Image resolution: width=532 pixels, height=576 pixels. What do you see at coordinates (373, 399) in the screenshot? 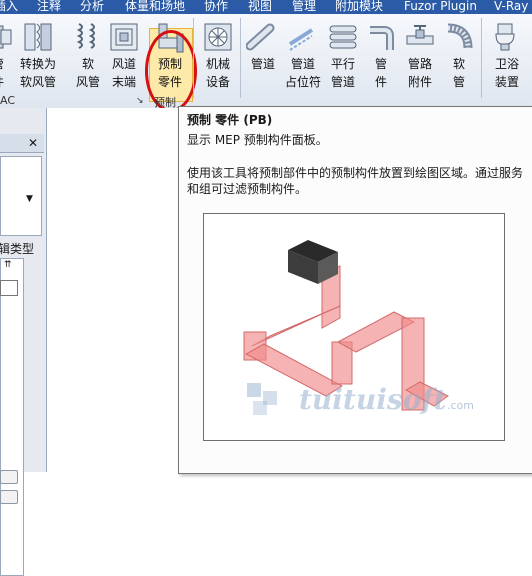
I see `watermark-text: tuituisoft` at bounding box center [373, 399].